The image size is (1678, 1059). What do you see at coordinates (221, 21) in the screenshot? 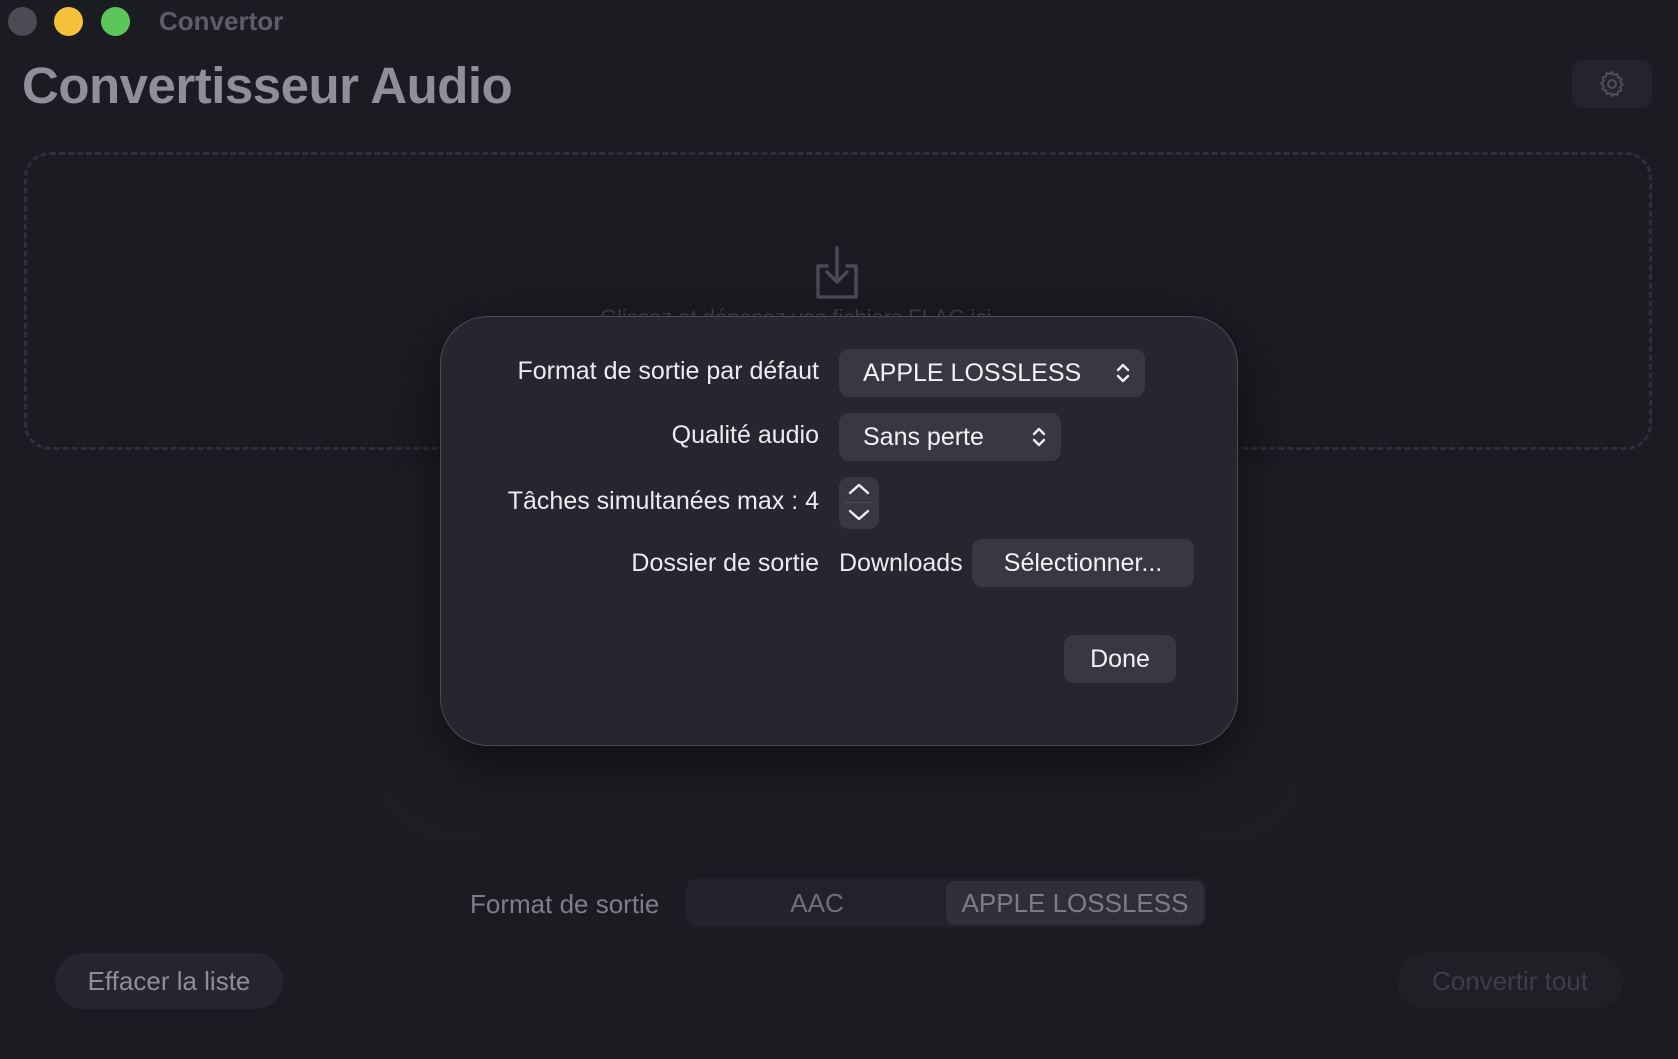
I see `window-title: Convertor` at bounding box center [221, 21].